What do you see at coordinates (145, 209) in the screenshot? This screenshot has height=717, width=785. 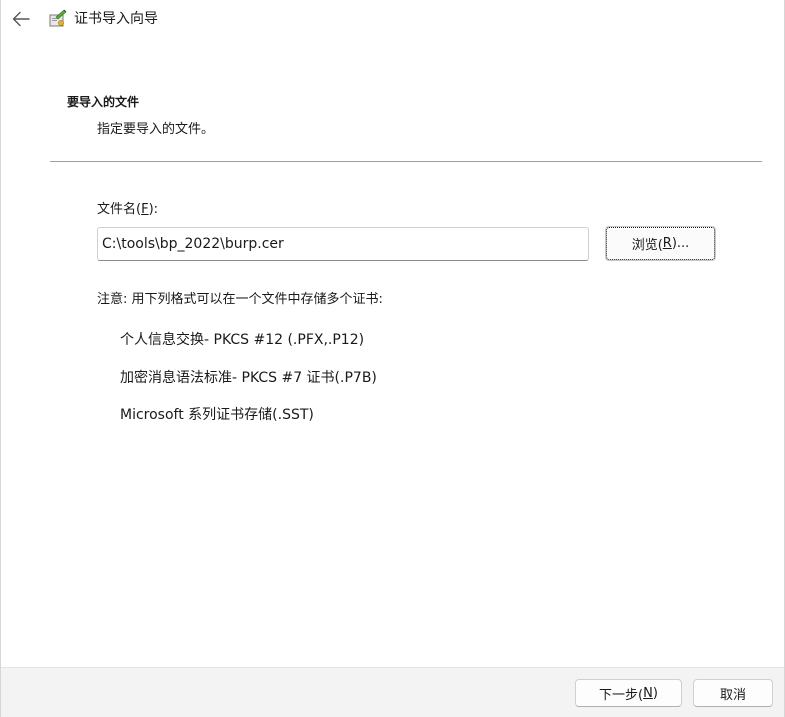 I see `filename-label-accelerator: F` at bounding box center [145, 209].